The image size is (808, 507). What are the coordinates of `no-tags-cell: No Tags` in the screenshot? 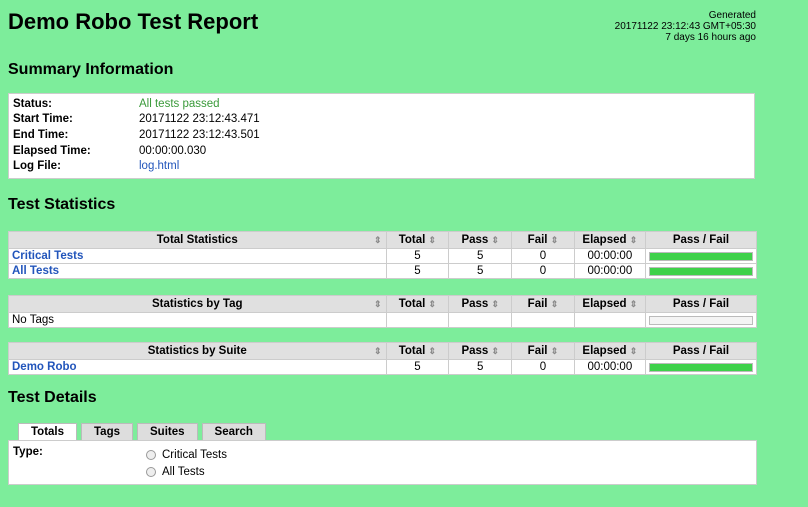 It's located at (197, 320).